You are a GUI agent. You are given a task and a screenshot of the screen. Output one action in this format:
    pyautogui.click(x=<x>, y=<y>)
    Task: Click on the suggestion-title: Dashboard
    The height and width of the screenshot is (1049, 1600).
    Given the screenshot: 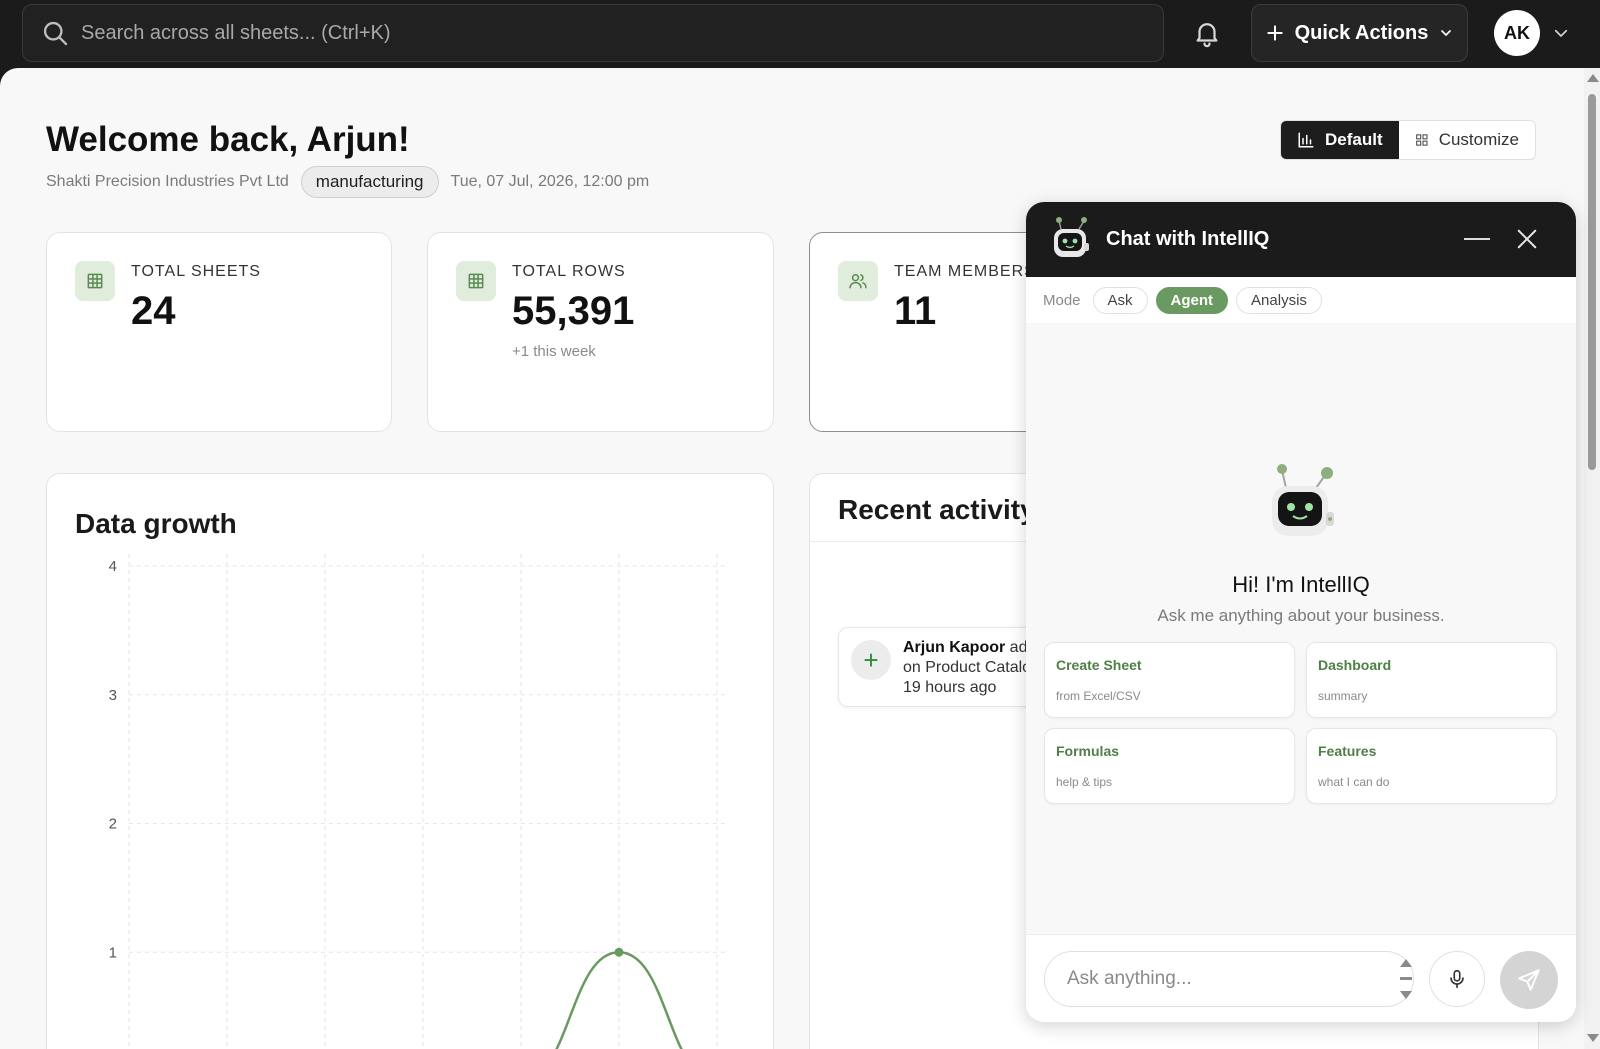 What is the action you would take?
    pyautogui.click(x=1355, y=665)
    